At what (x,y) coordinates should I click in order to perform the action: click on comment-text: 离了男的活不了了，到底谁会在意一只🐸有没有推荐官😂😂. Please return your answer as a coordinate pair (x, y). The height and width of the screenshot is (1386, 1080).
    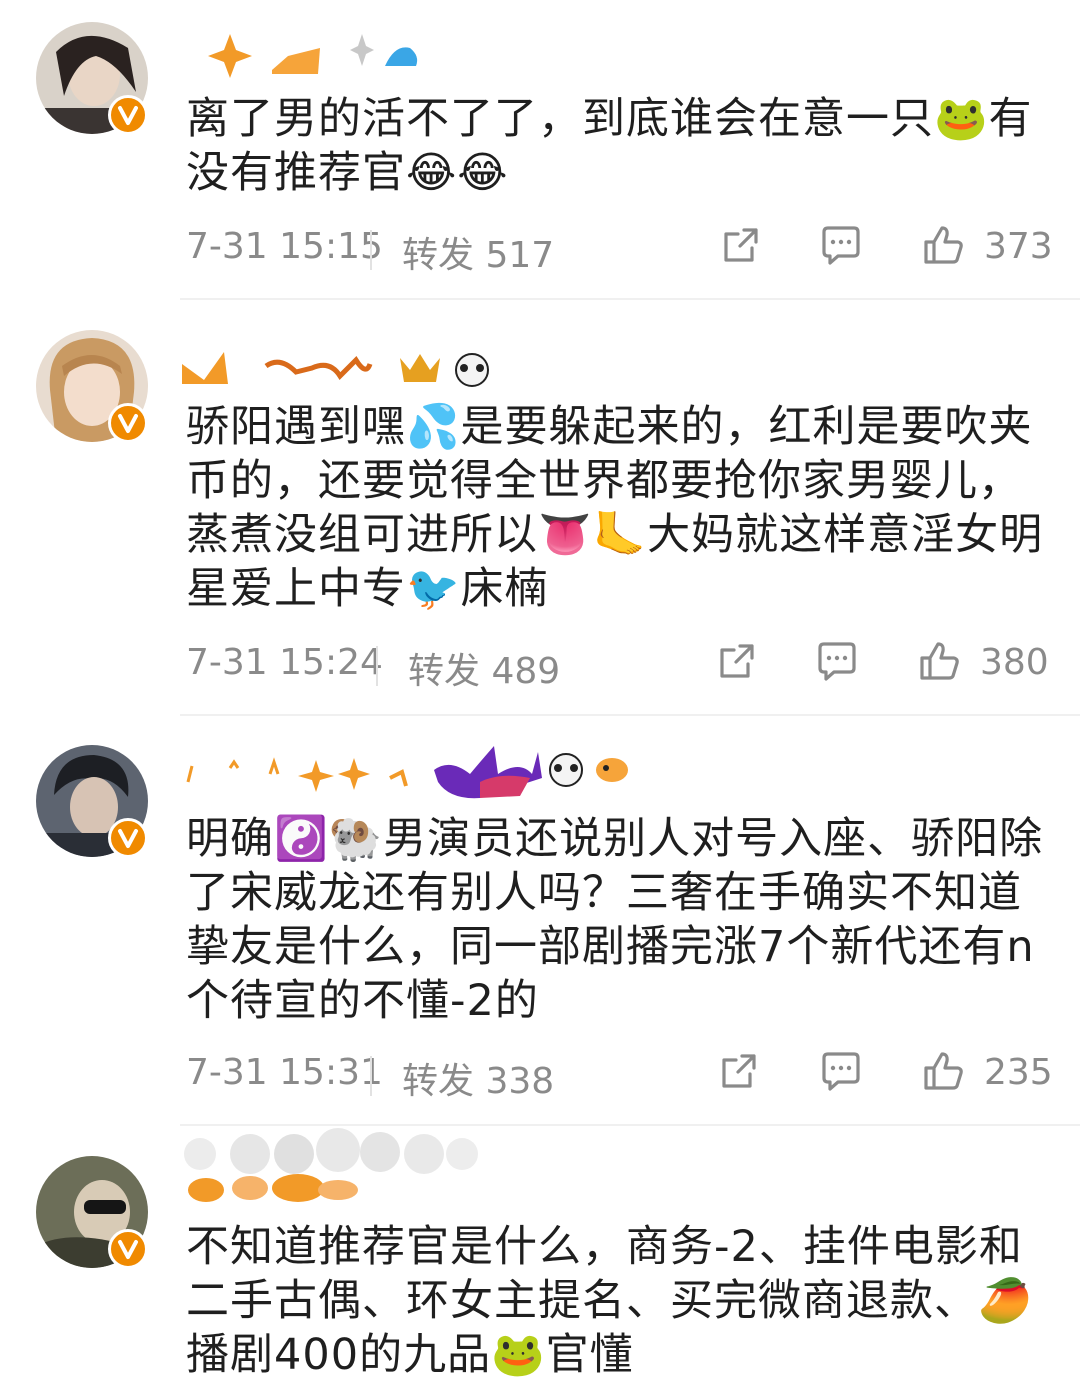
    Looking at the image, I should click on (609, 146).